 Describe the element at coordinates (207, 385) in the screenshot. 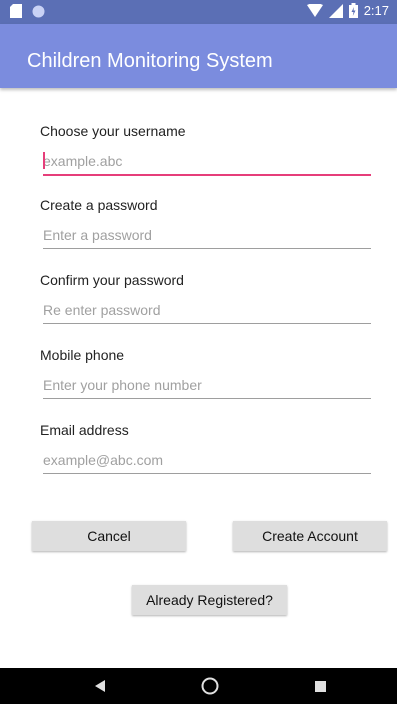

I see `mobile-phone-input` at that location.